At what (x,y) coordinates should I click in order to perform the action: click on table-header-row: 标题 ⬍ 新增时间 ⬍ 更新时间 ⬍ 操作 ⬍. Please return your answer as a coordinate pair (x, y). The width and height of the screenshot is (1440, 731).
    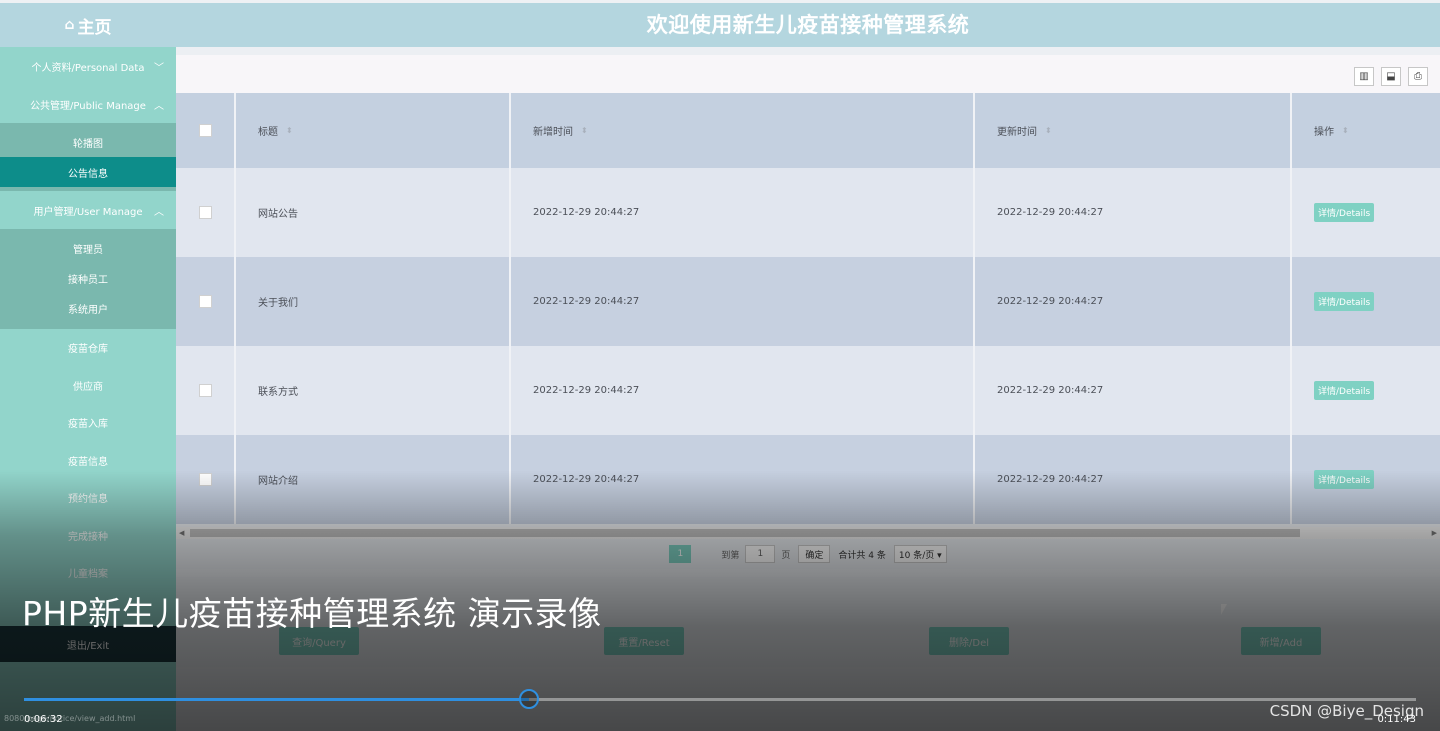
    Looking at the image, I should click on (808, 130).